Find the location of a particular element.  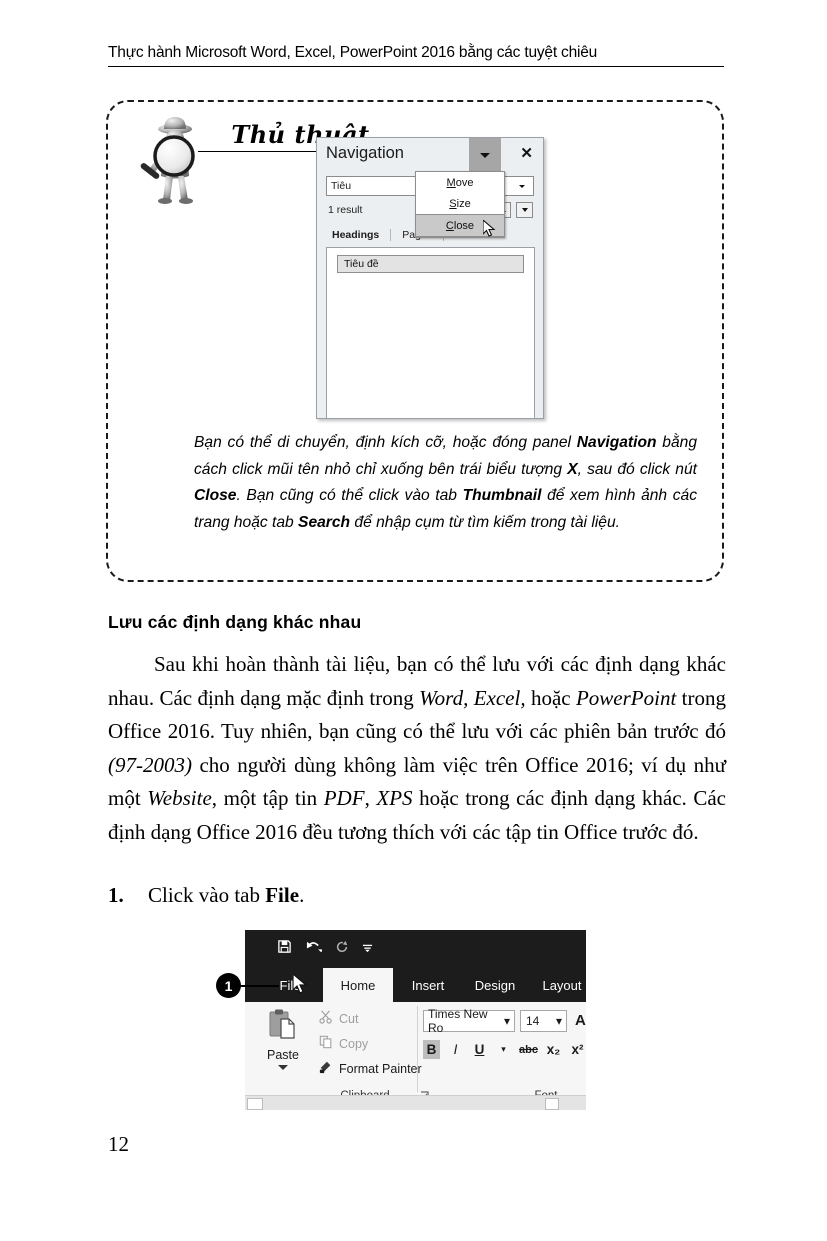

menu-accel-move: M is located at coordinates (451, 182).